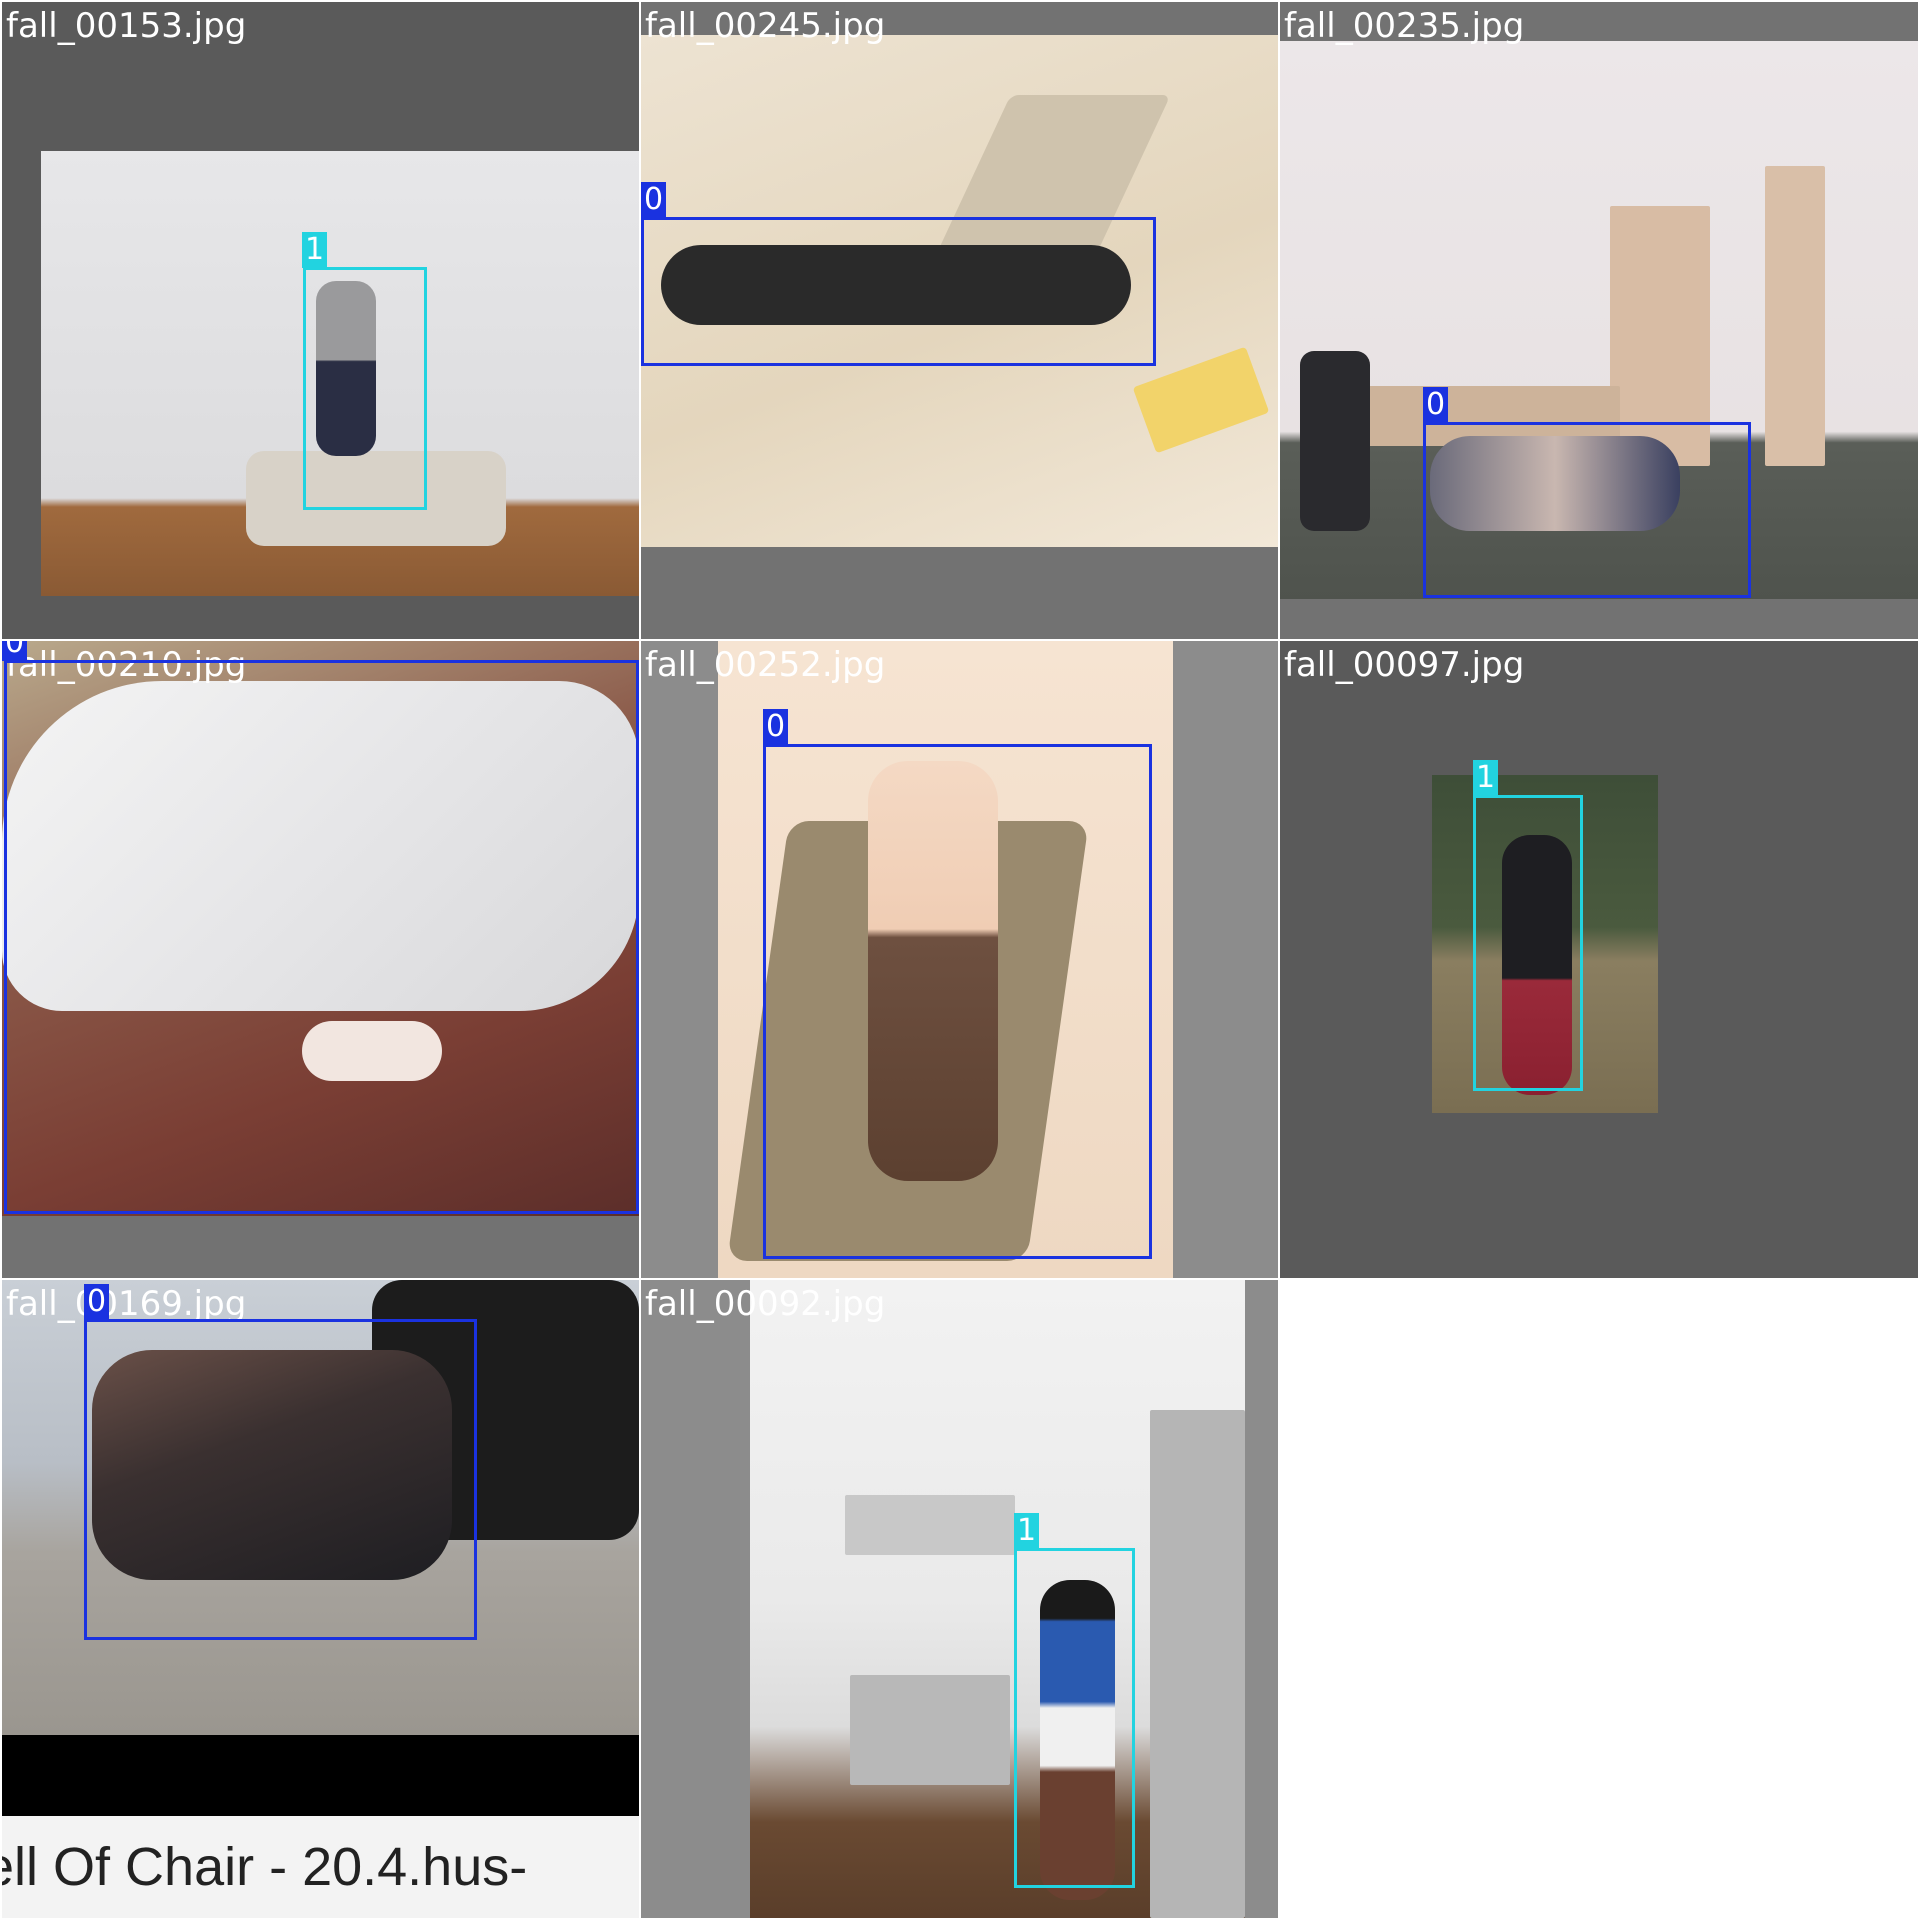  What do you see at coordinates (765, 1304) in the screenshot?
I see `image-filename: fall_00092.jpg` at bounding box center [765, 1304].